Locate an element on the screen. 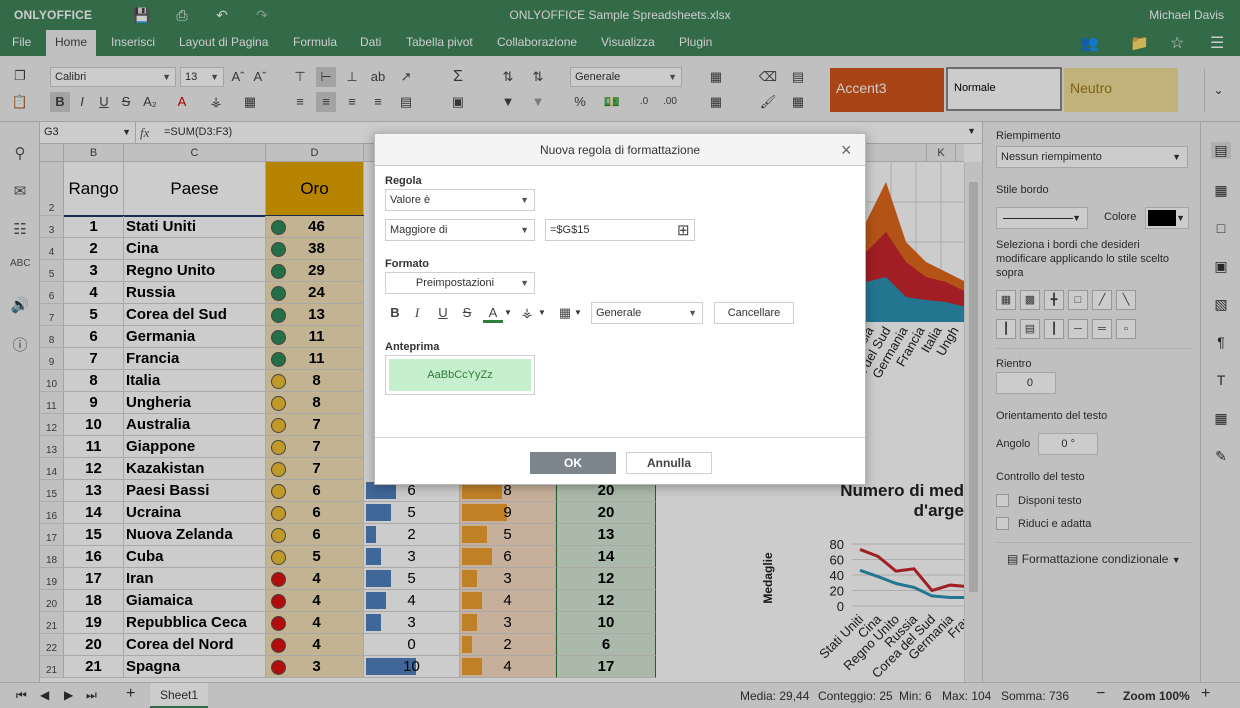 The height and width of the screenshot is (708, 1240). select-range-icon: ⊞ is located at coordinates (683, 230).